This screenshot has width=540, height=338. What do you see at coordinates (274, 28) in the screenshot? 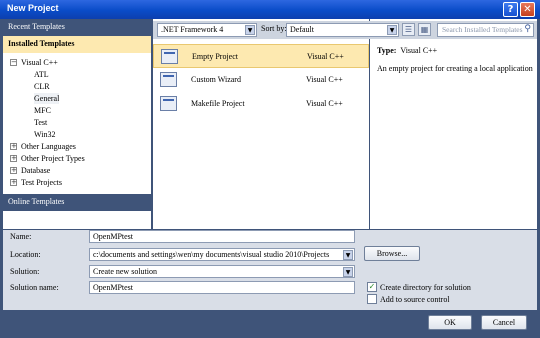
I see `sort-label: Sort by:` at bounding box center [274, 28].